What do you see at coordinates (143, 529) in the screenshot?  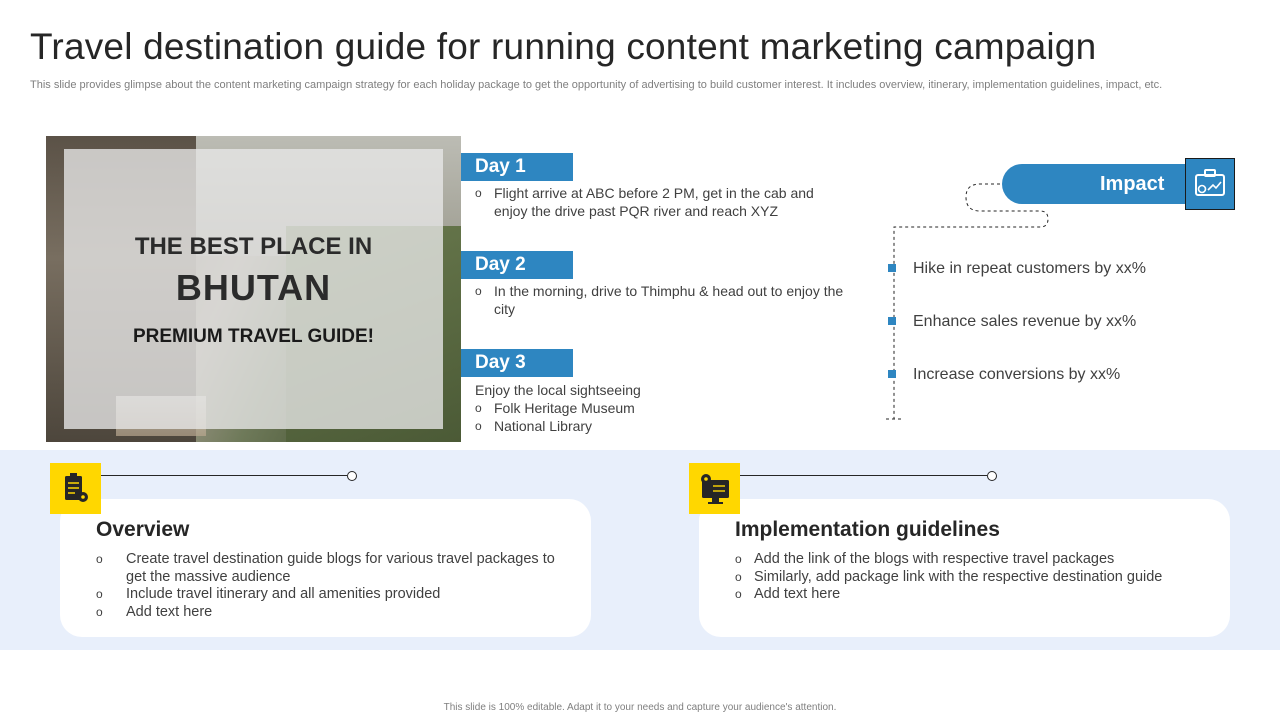 I see `overview-title: Overview` at bounding box center [143, 529].